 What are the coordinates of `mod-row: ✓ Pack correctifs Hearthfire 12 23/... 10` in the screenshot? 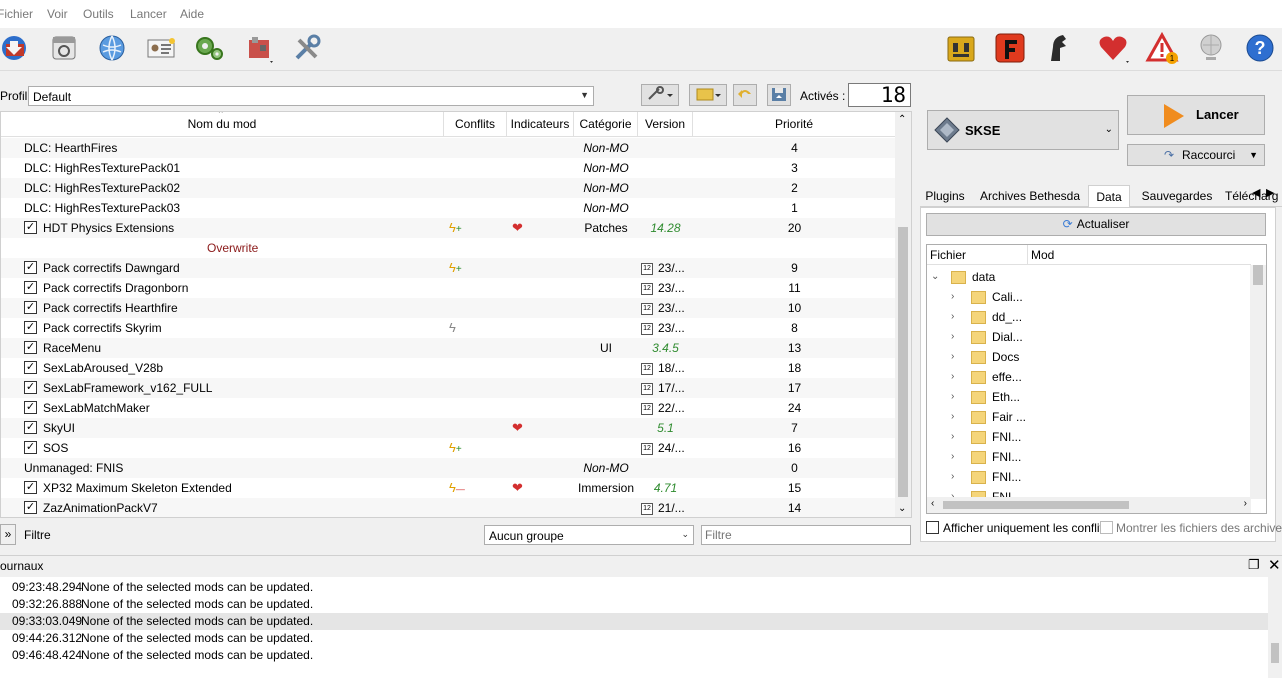 It's located at (448, 308).